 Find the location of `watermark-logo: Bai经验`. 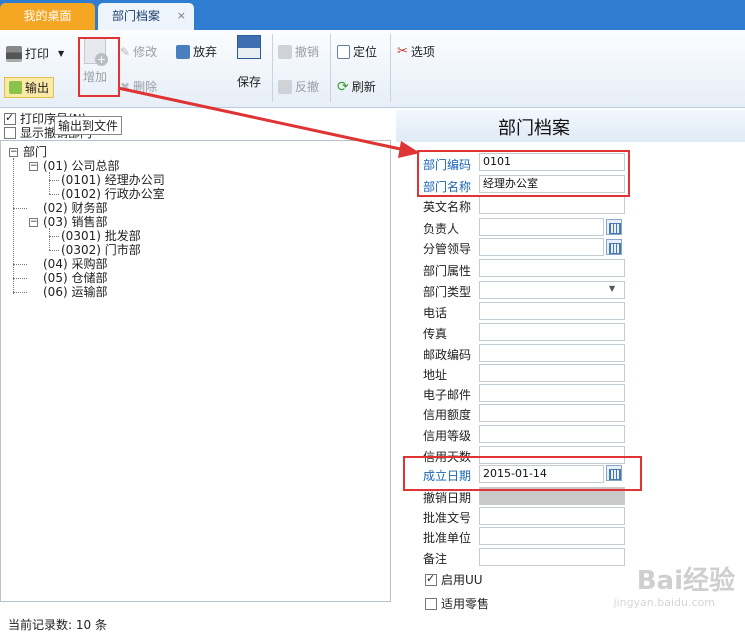

watermark-logo: Bai经验 is located at coordinates (685, 581).